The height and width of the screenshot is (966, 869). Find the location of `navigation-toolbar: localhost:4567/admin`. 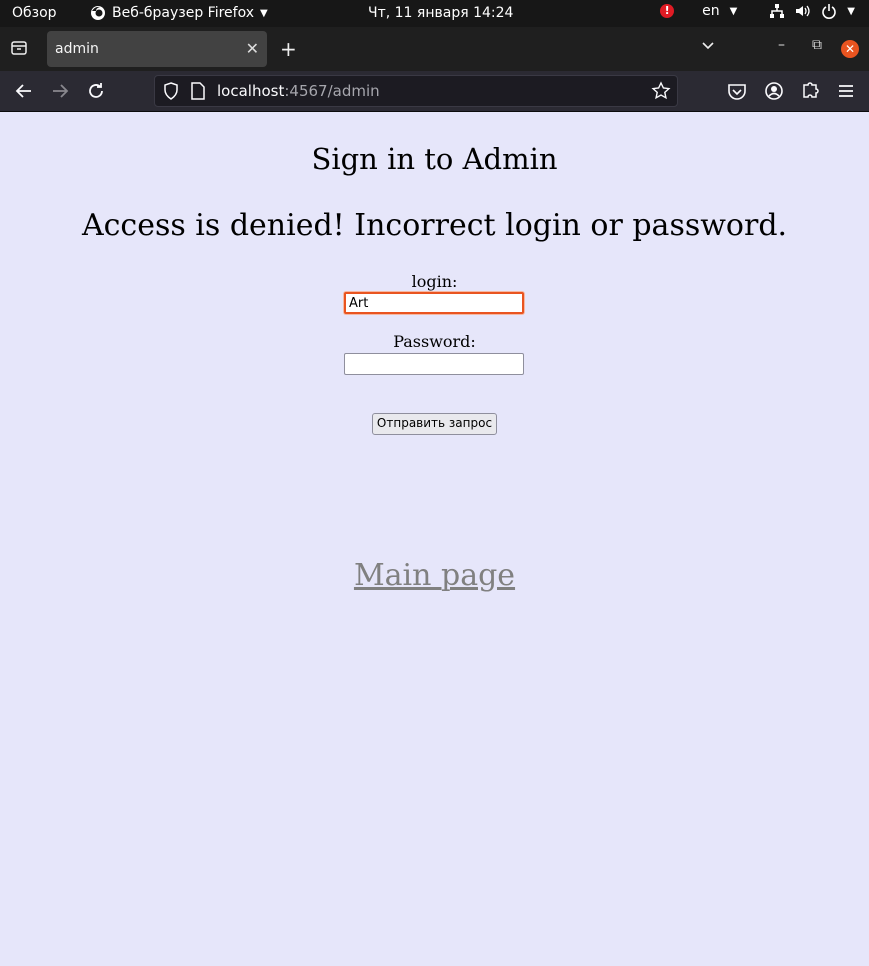

navigation-toolbar: localhost:4567/admin is located at coordinates (434, 91).